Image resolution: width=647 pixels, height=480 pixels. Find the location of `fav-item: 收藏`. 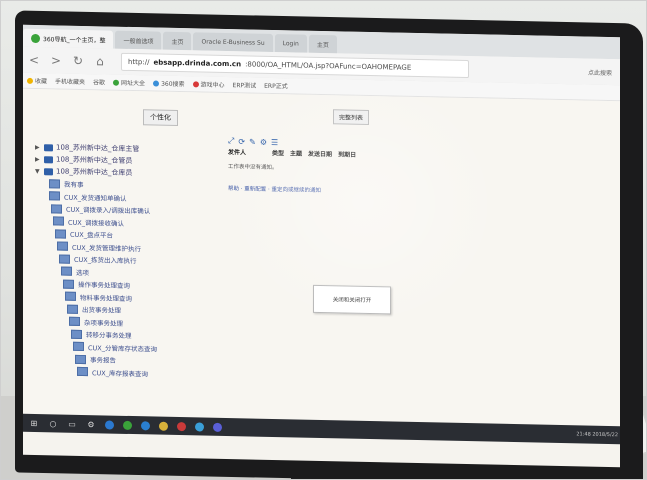

fav-item: 收藏 is located at coordinates (37, 80).